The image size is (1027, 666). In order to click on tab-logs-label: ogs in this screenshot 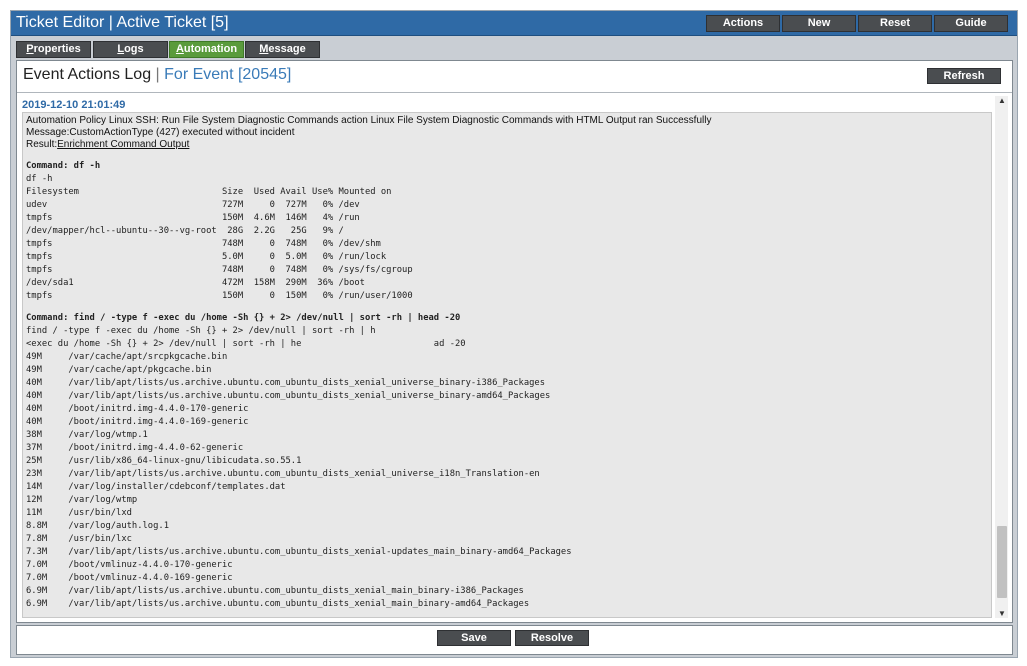, I will do `click(134, 49)`.